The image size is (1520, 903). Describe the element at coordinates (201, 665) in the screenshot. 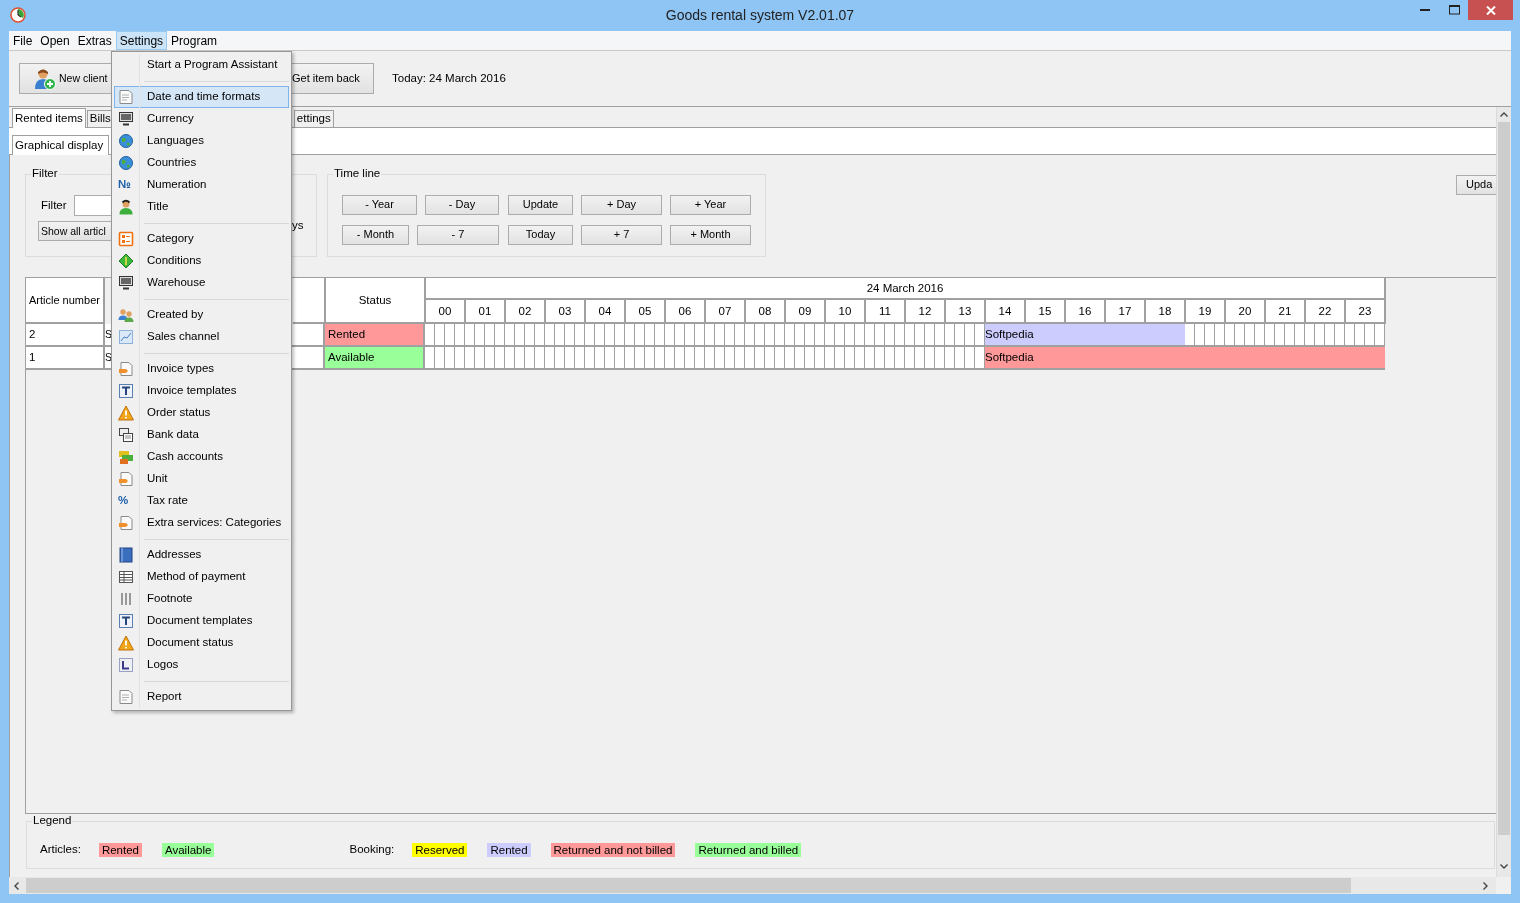

I see `menu-item: Logos` at that location.